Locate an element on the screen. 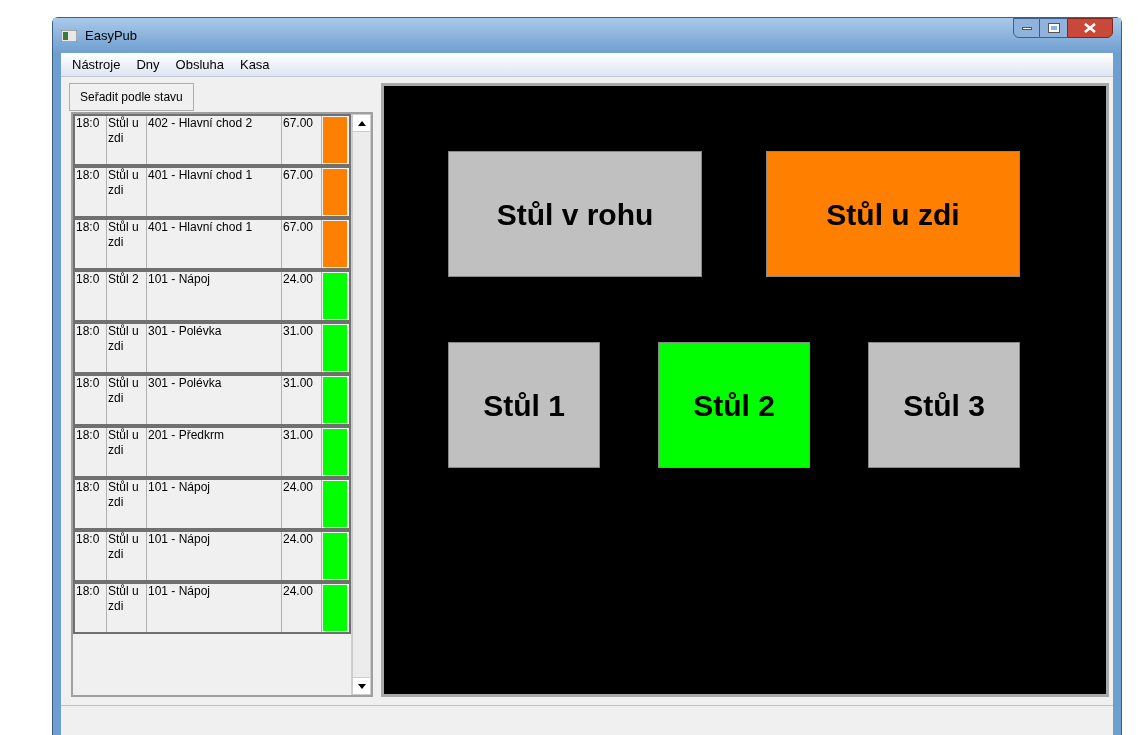 This screenshot has height=735, width=1139. menu-item: Dny is located at coordinates (148, 64).